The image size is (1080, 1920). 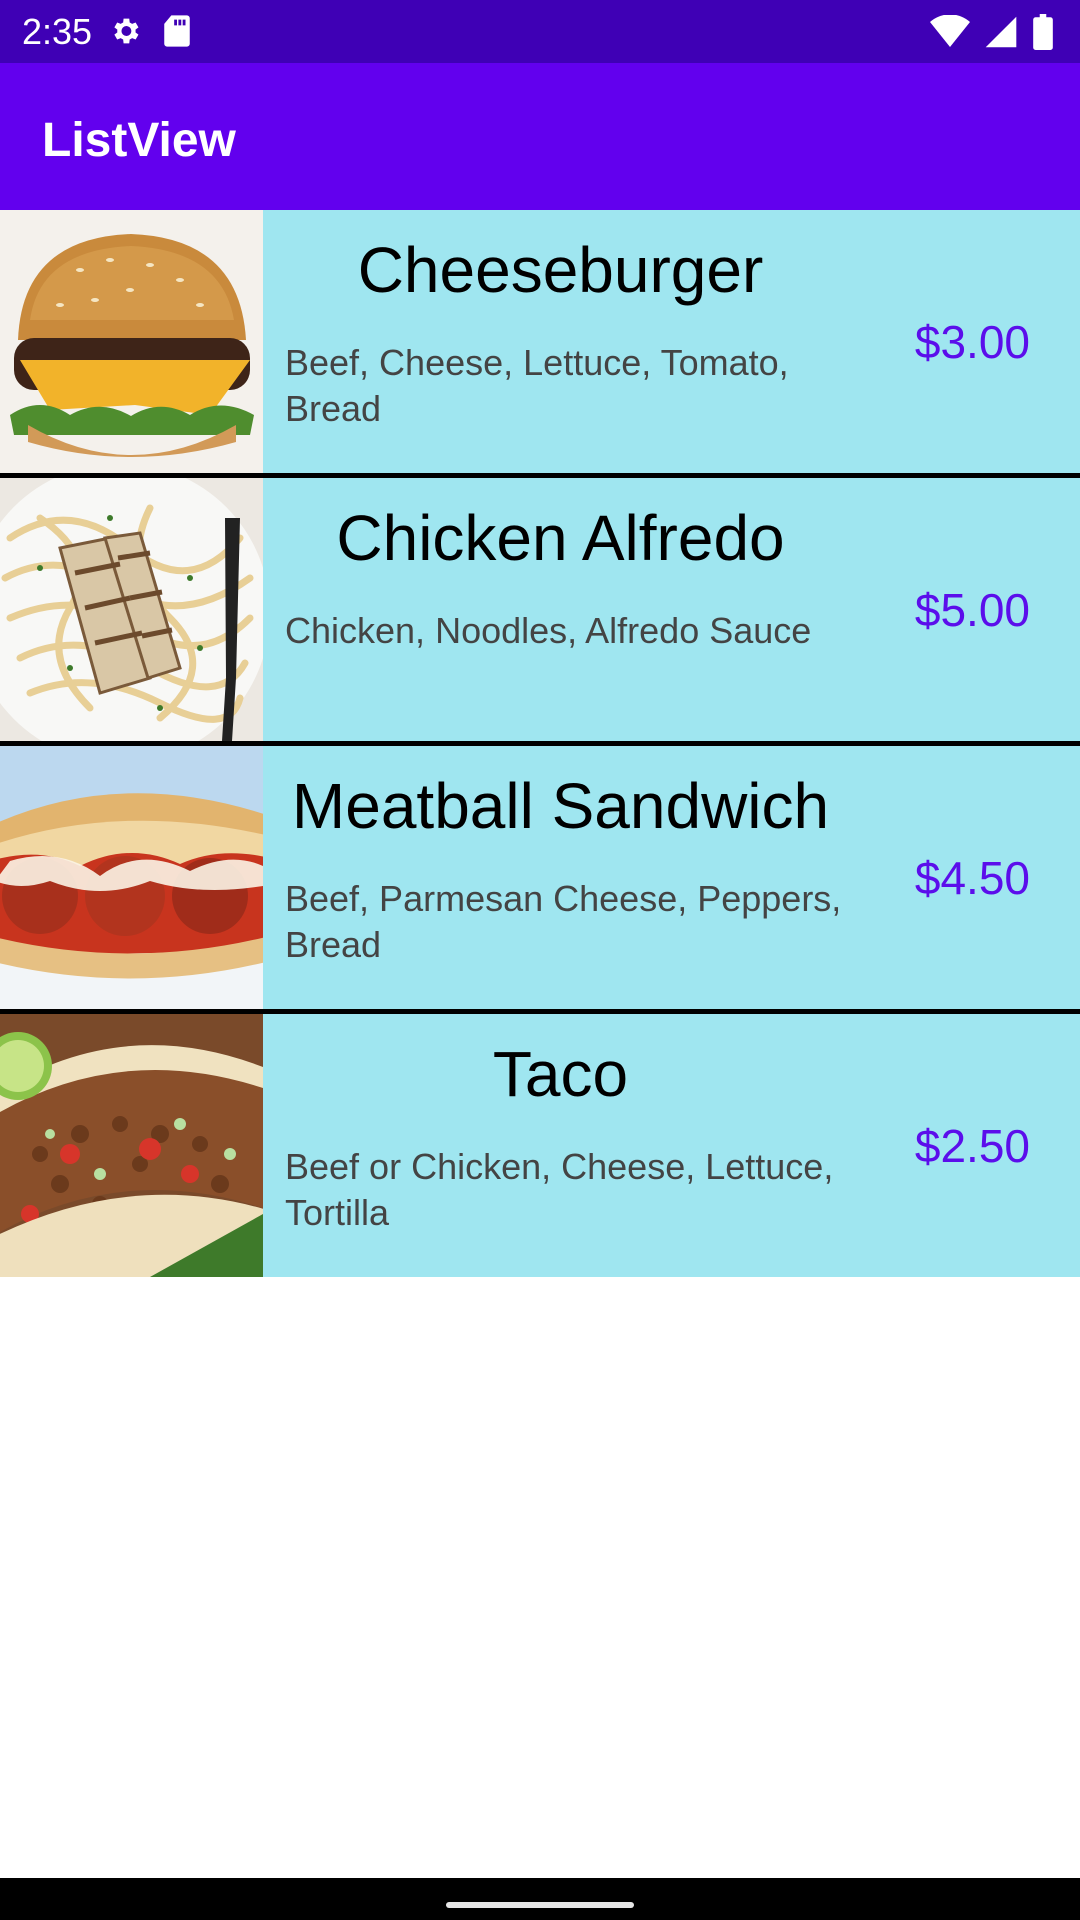 I want to click on cheeseburger-image, so click(x=131, y=341).